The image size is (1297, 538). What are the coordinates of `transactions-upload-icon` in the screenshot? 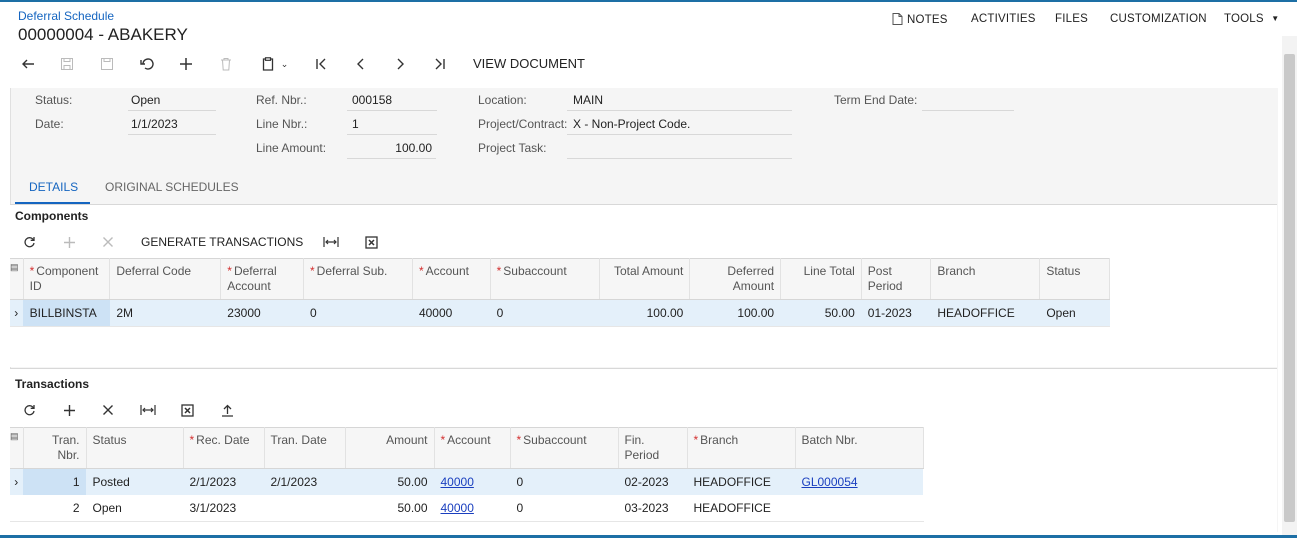 It's located at (227, 410).